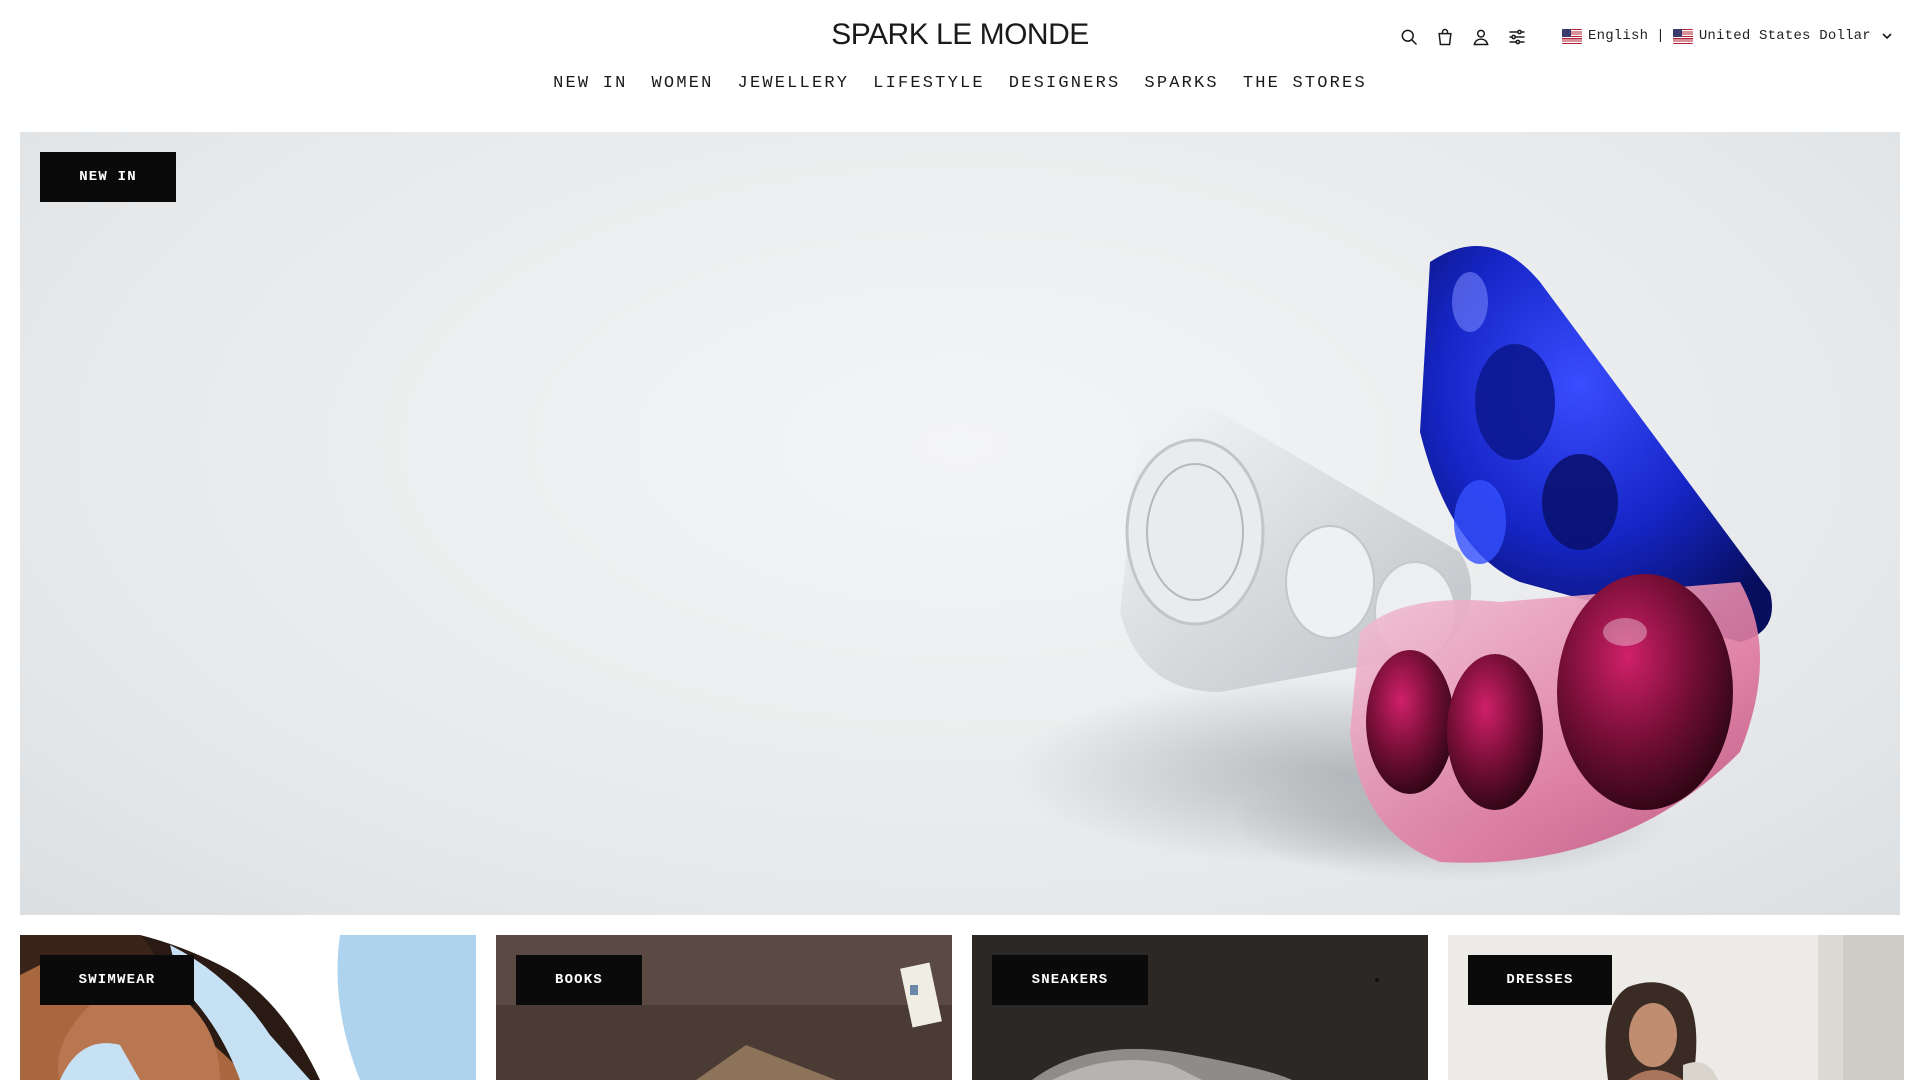 Image resolution: width=1920 pixels, height=1080 pixels. Describe the element at coordinates (579, 980) in the screenshot. I see `tile-badge-books: BOOKS` at that location.